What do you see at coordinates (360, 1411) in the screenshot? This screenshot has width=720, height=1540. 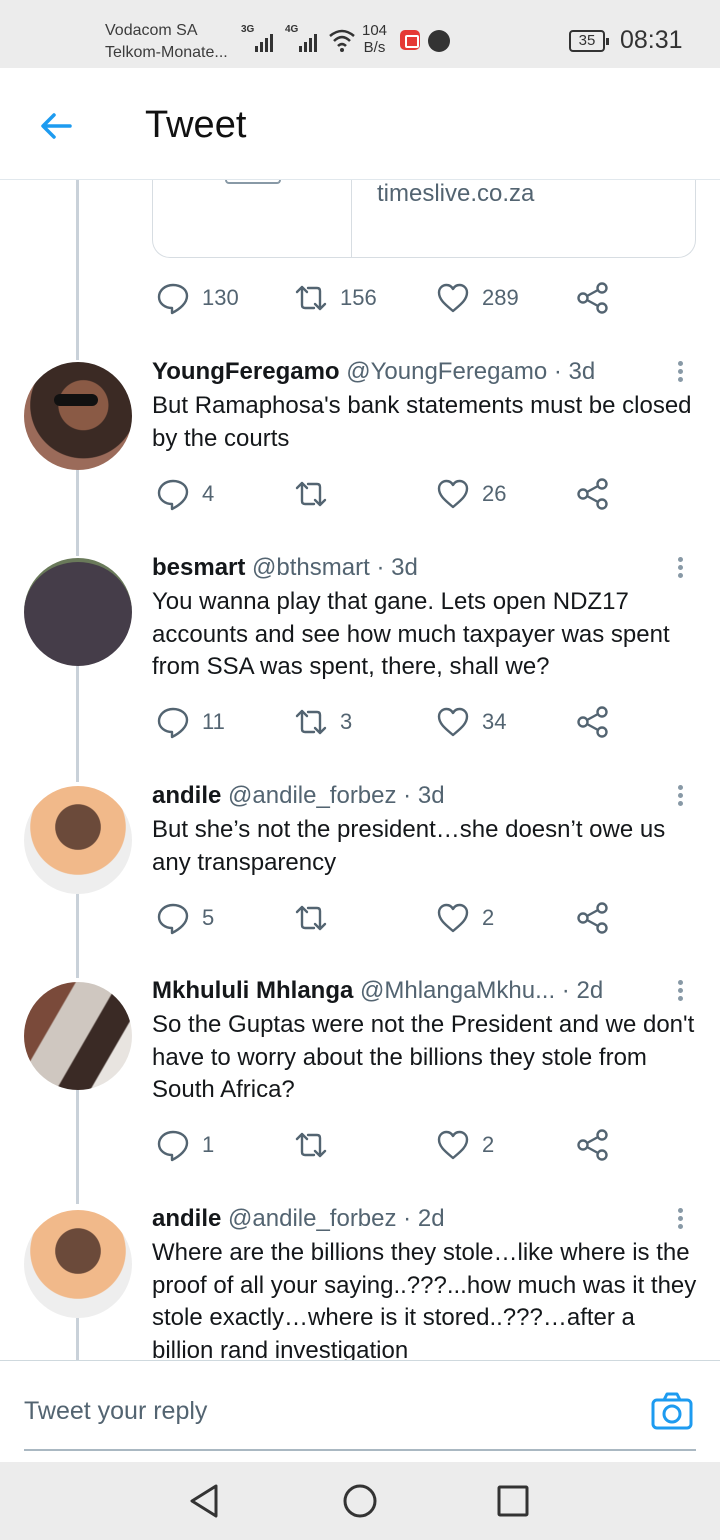 I see `reply-composer: Tweet your reply` at bounding box center [360, 1411].